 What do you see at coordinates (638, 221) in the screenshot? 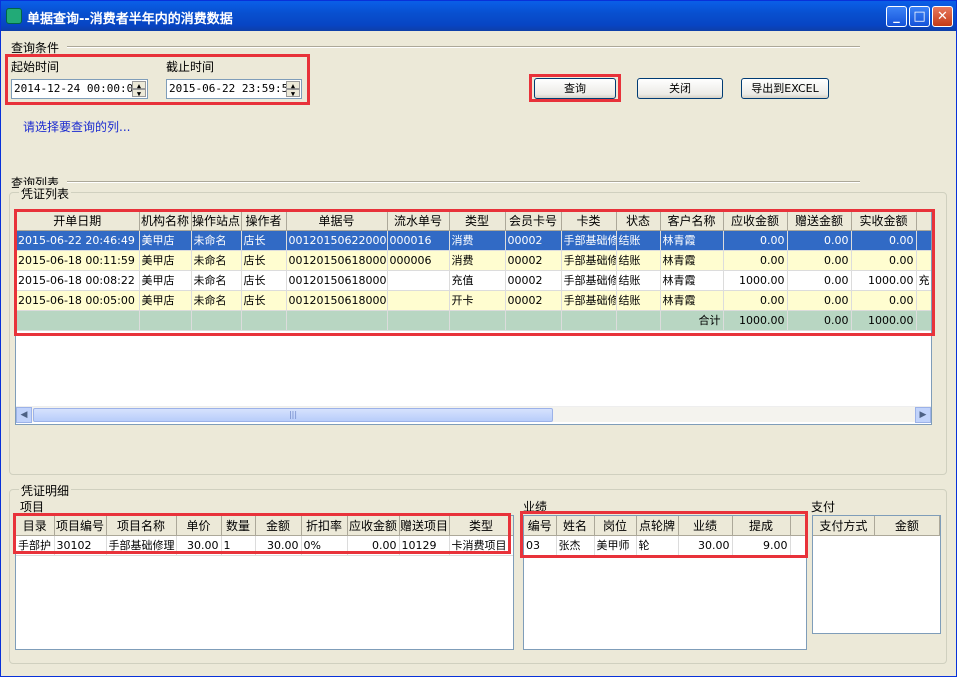
I see `column-header: 状态` at bounding box center [638, 221].